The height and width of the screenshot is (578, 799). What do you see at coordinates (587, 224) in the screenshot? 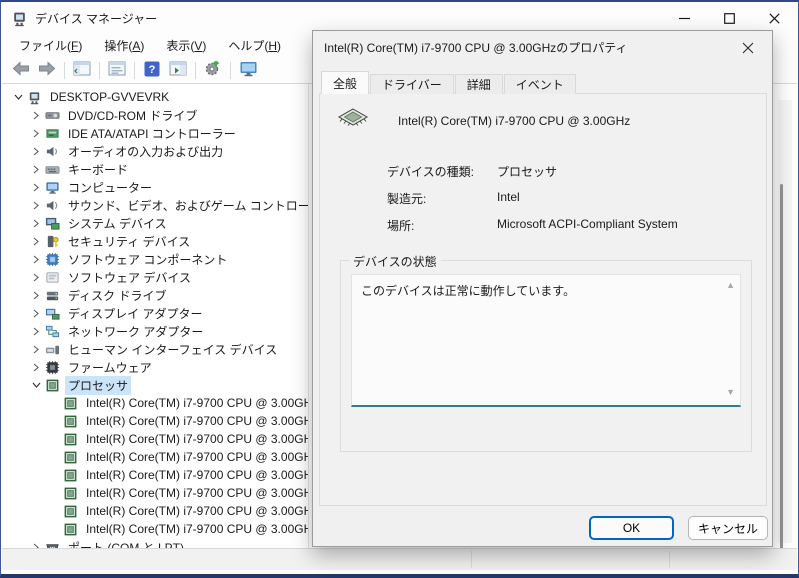
I see `property-value: Microsoft ACPI-Compliant System` at bounding box center [587, 224].